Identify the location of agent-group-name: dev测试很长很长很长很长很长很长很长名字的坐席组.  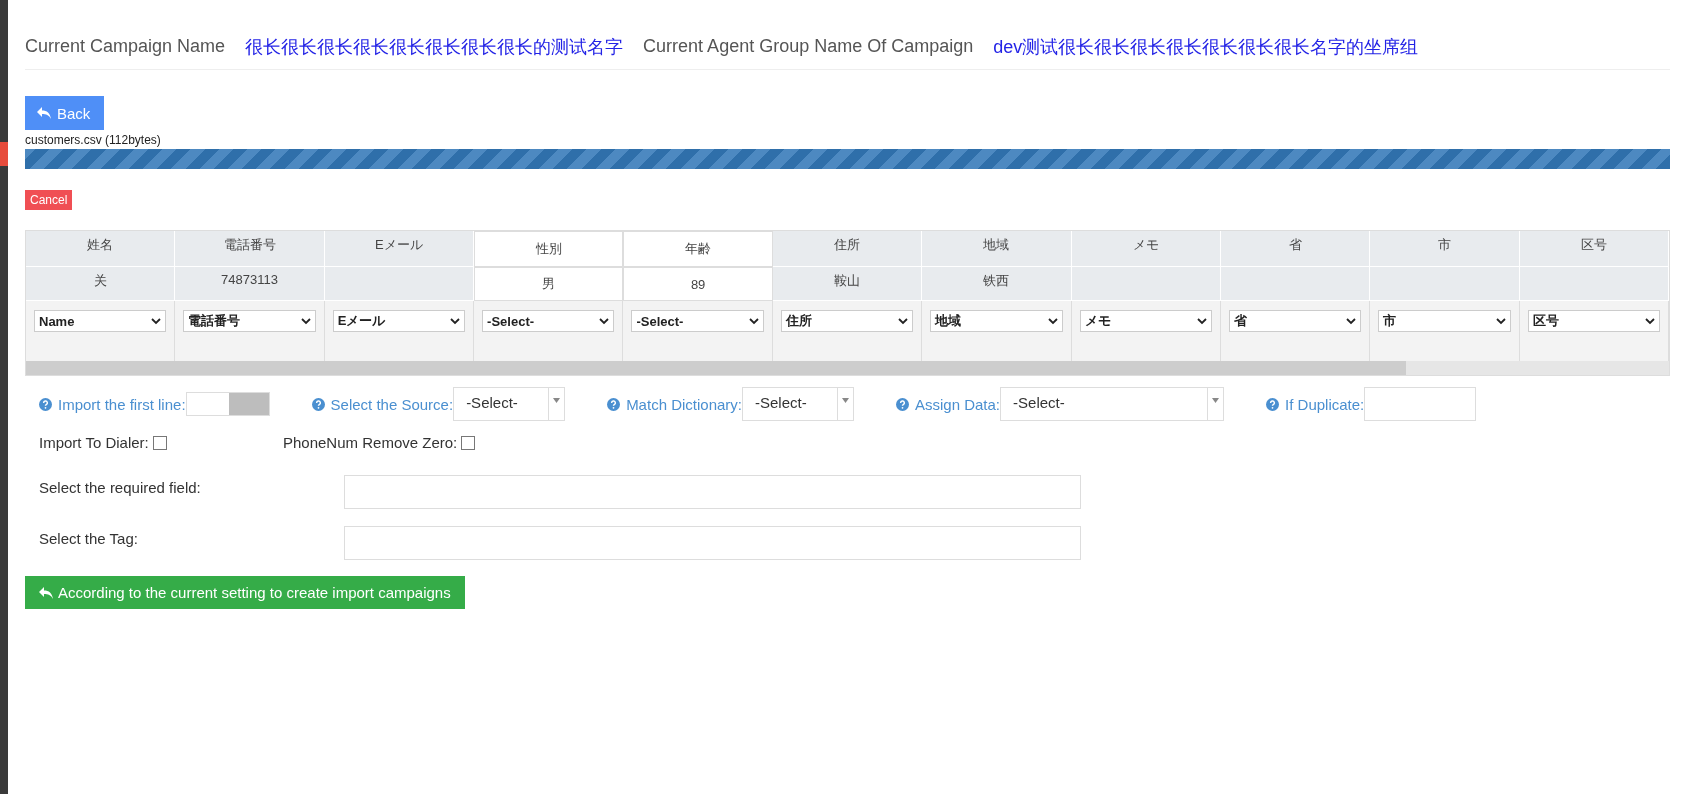
(1206, 47).